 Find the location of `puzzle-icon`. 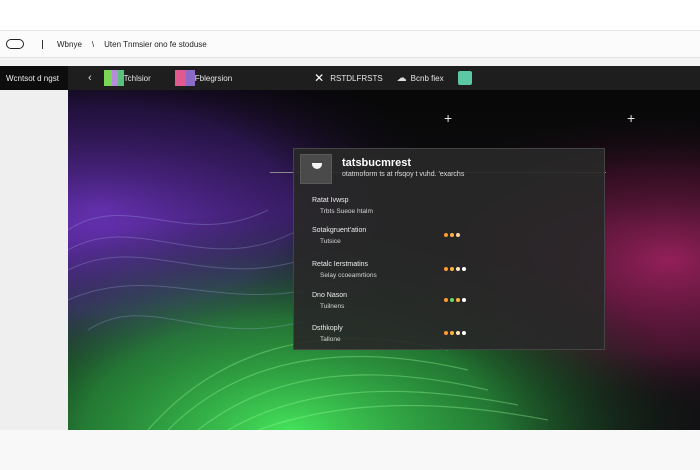

puzzle-icon is located at coordinates (464, 78).